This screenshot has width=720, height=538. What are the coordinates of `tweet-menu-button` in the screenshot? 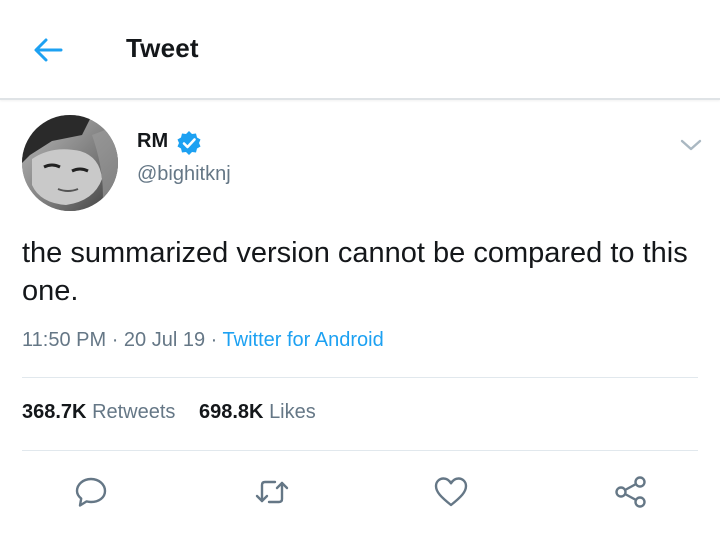 It's located at (691, 145).